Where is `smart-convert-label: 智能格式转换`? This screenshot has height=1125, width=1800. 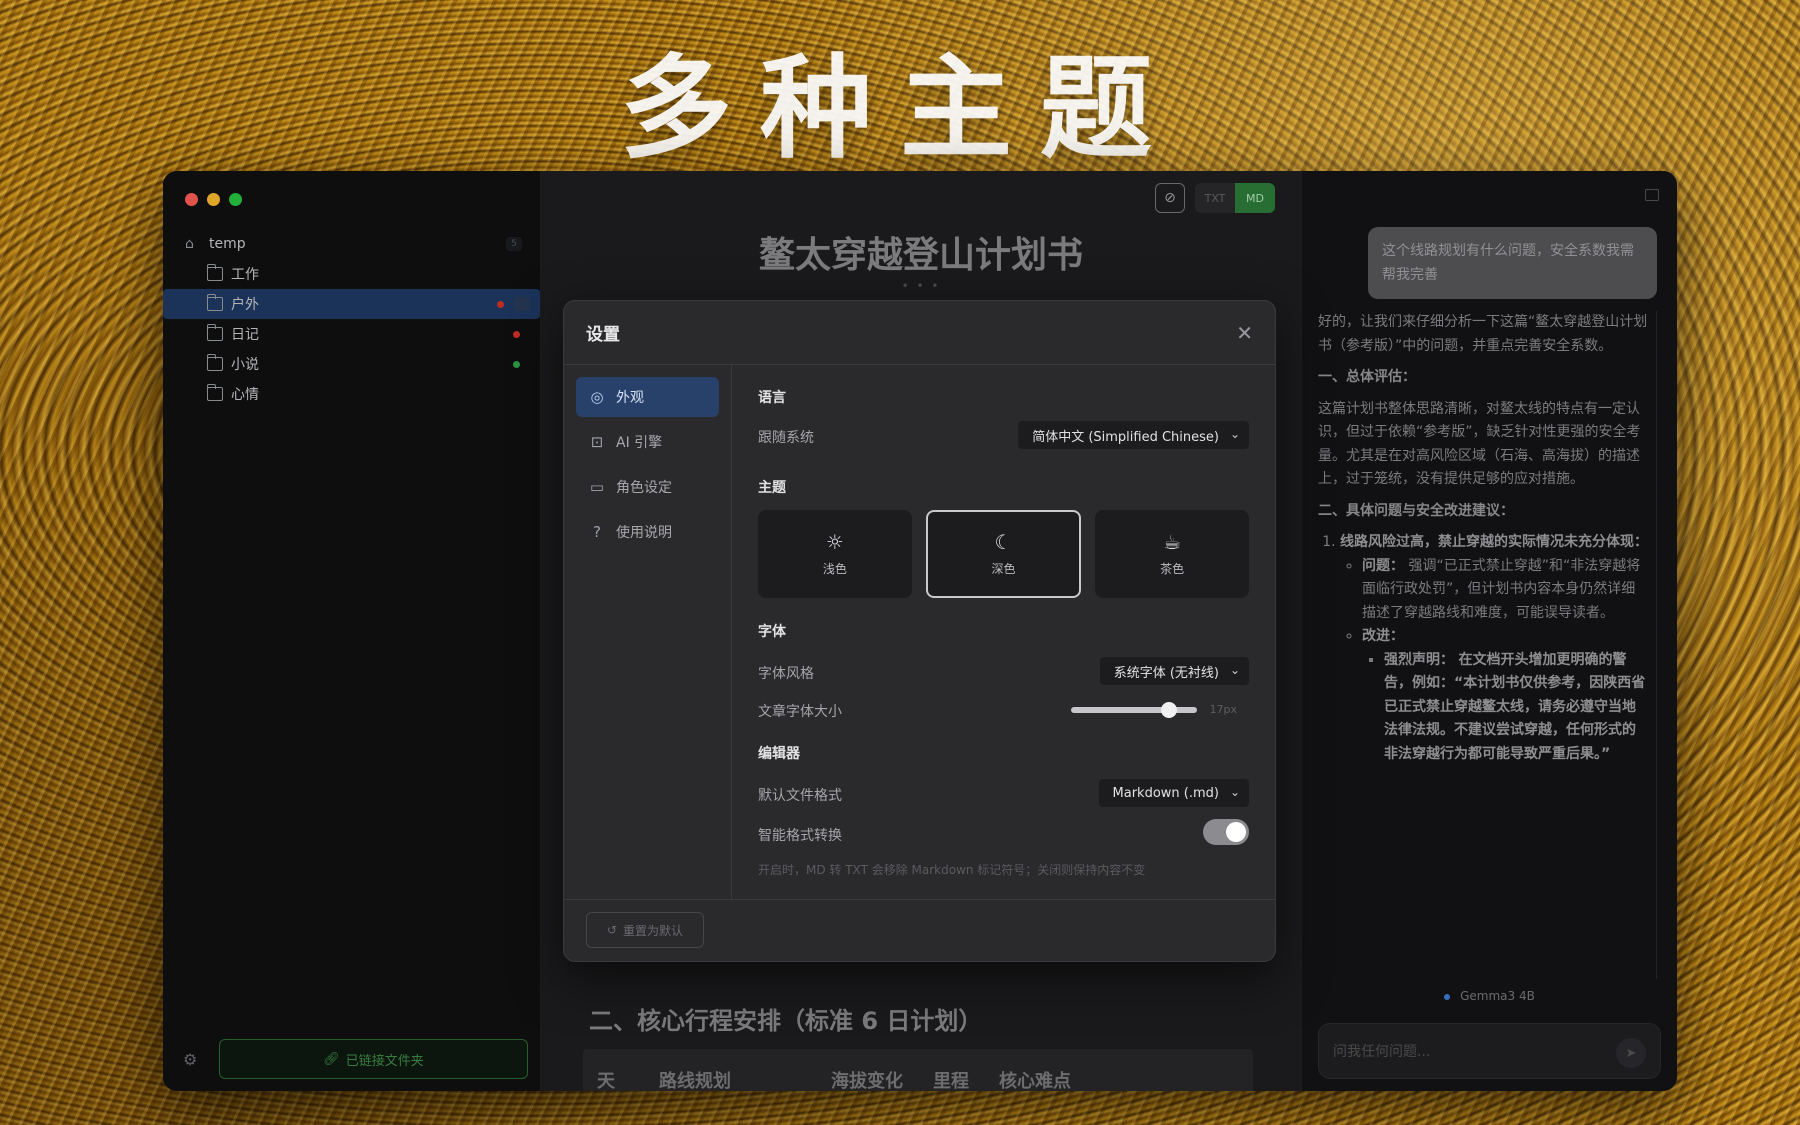 smart-convert-label: 智能格式转换 is located at coordinates (800, 836).